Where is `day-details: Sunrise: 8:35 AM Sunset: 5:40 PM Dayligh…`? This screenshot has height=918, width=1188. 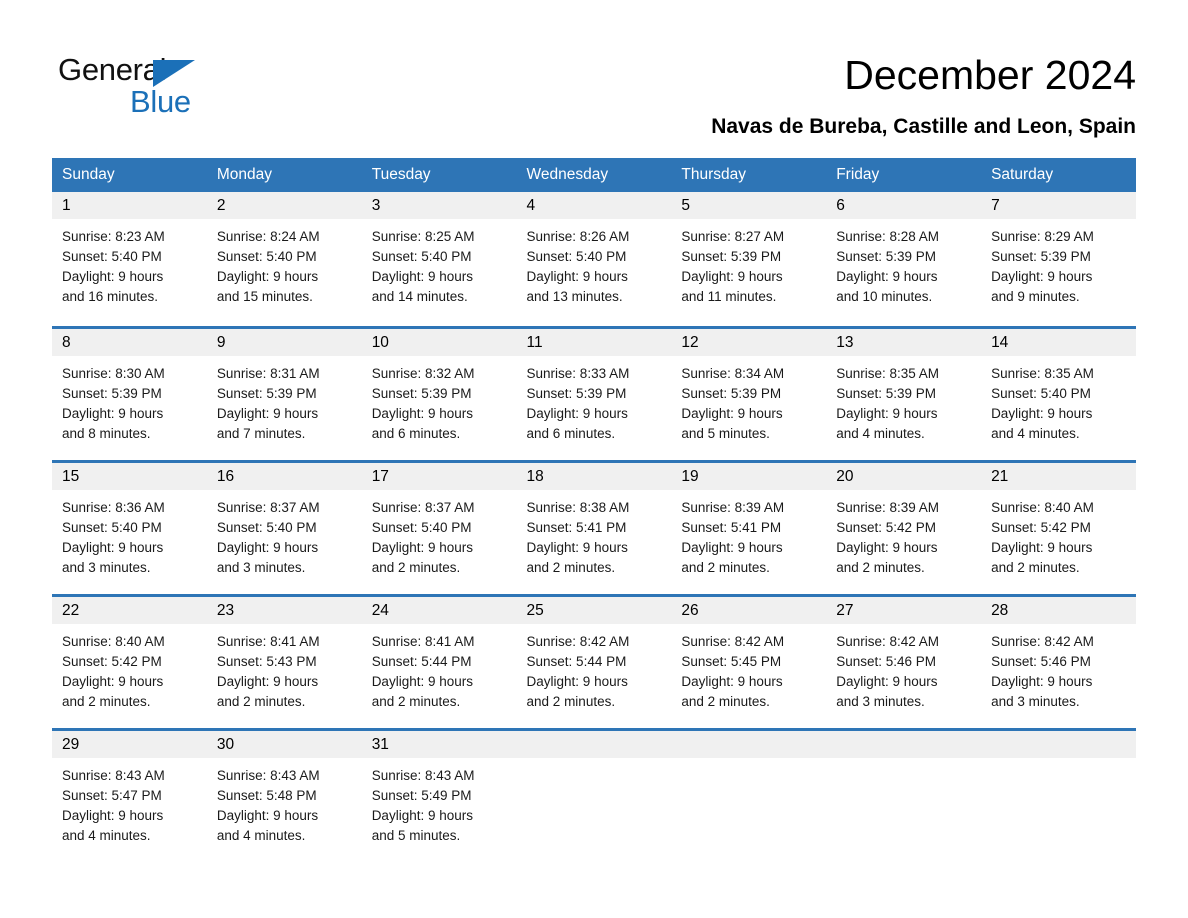
day-details: Sunrise: 8:35 AM Sunset: 5:40 PM Dayligh… is located at coordinates (1058, 400).